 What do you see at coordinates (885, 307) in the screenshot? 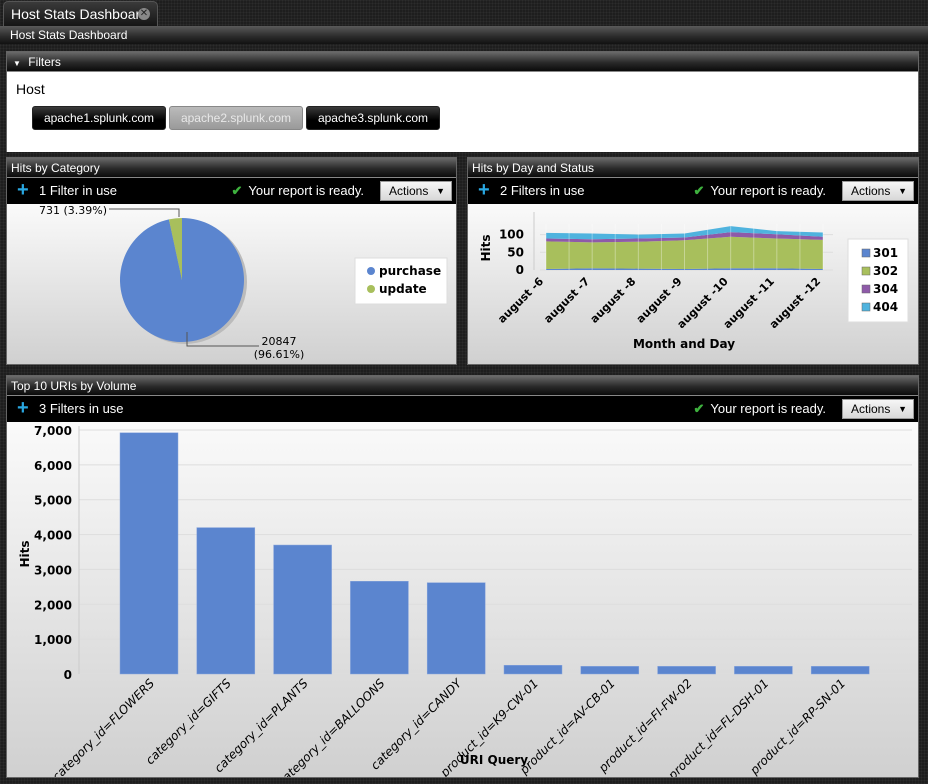
I see `legend-label-404: 404` at bounding box center [885, 307].